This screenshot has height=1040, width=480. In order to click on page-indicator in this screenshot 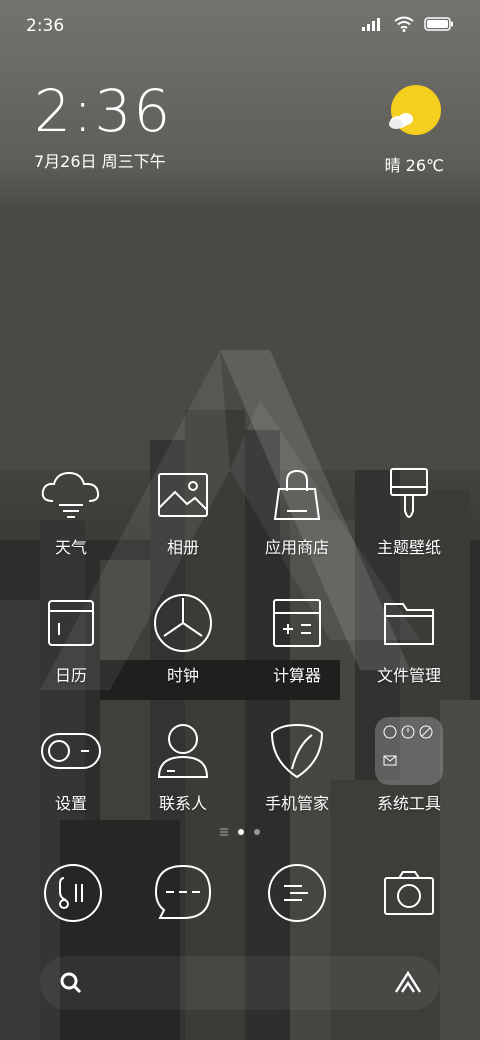, I will do `click(240, 832)`.